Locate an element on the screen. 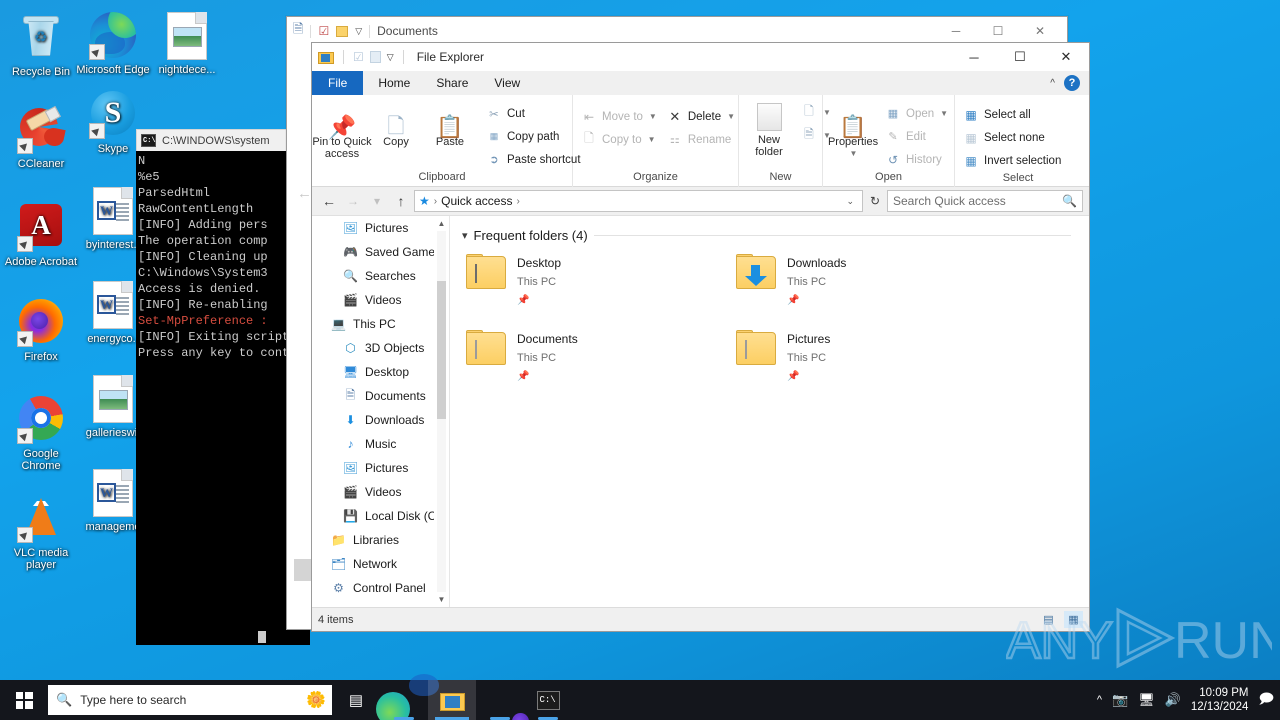 The width and height of the screenshot is (1280, 720). details-view-icon: ▤ is located at coordinates (1048, 619).